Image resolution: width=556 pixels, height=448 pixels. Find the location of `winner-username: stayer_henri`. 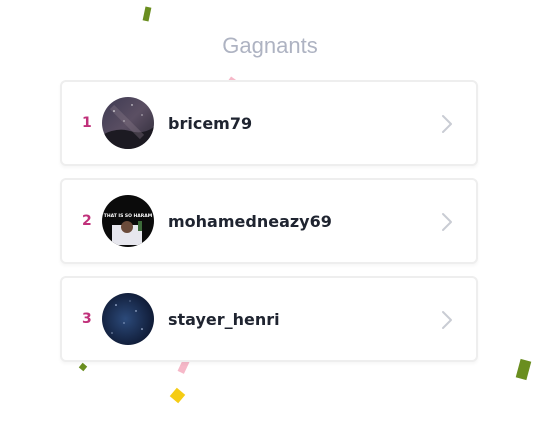

winner-username: stayer_henri is located at coordinates (224, 319).